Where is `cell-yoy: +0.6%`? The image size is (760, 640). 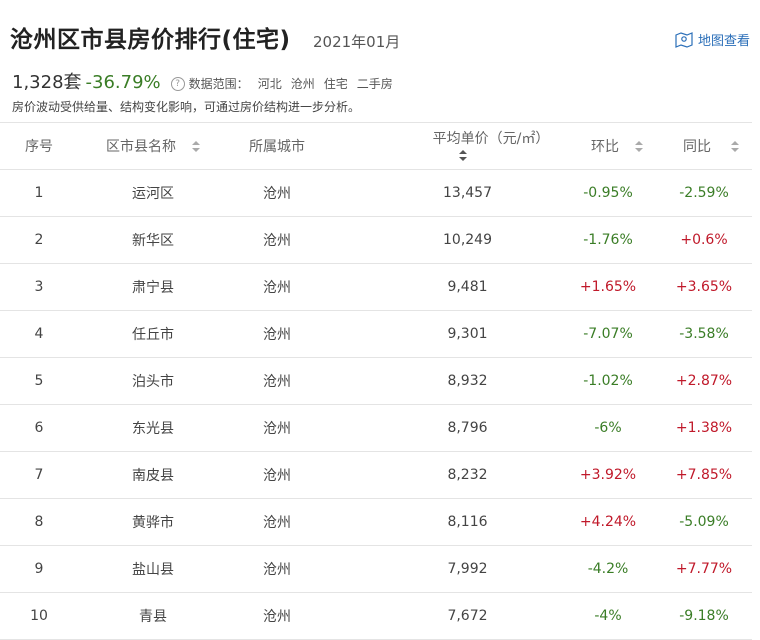
cell-yoy: +0.6% is located at coordinates (704, 240).